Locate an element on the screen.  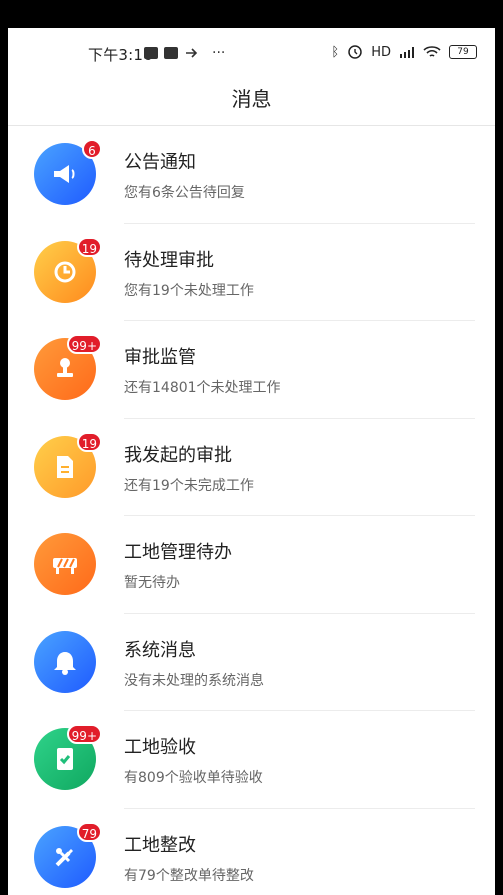
item-title: 系统消息 is located at coordinates (160, 650).